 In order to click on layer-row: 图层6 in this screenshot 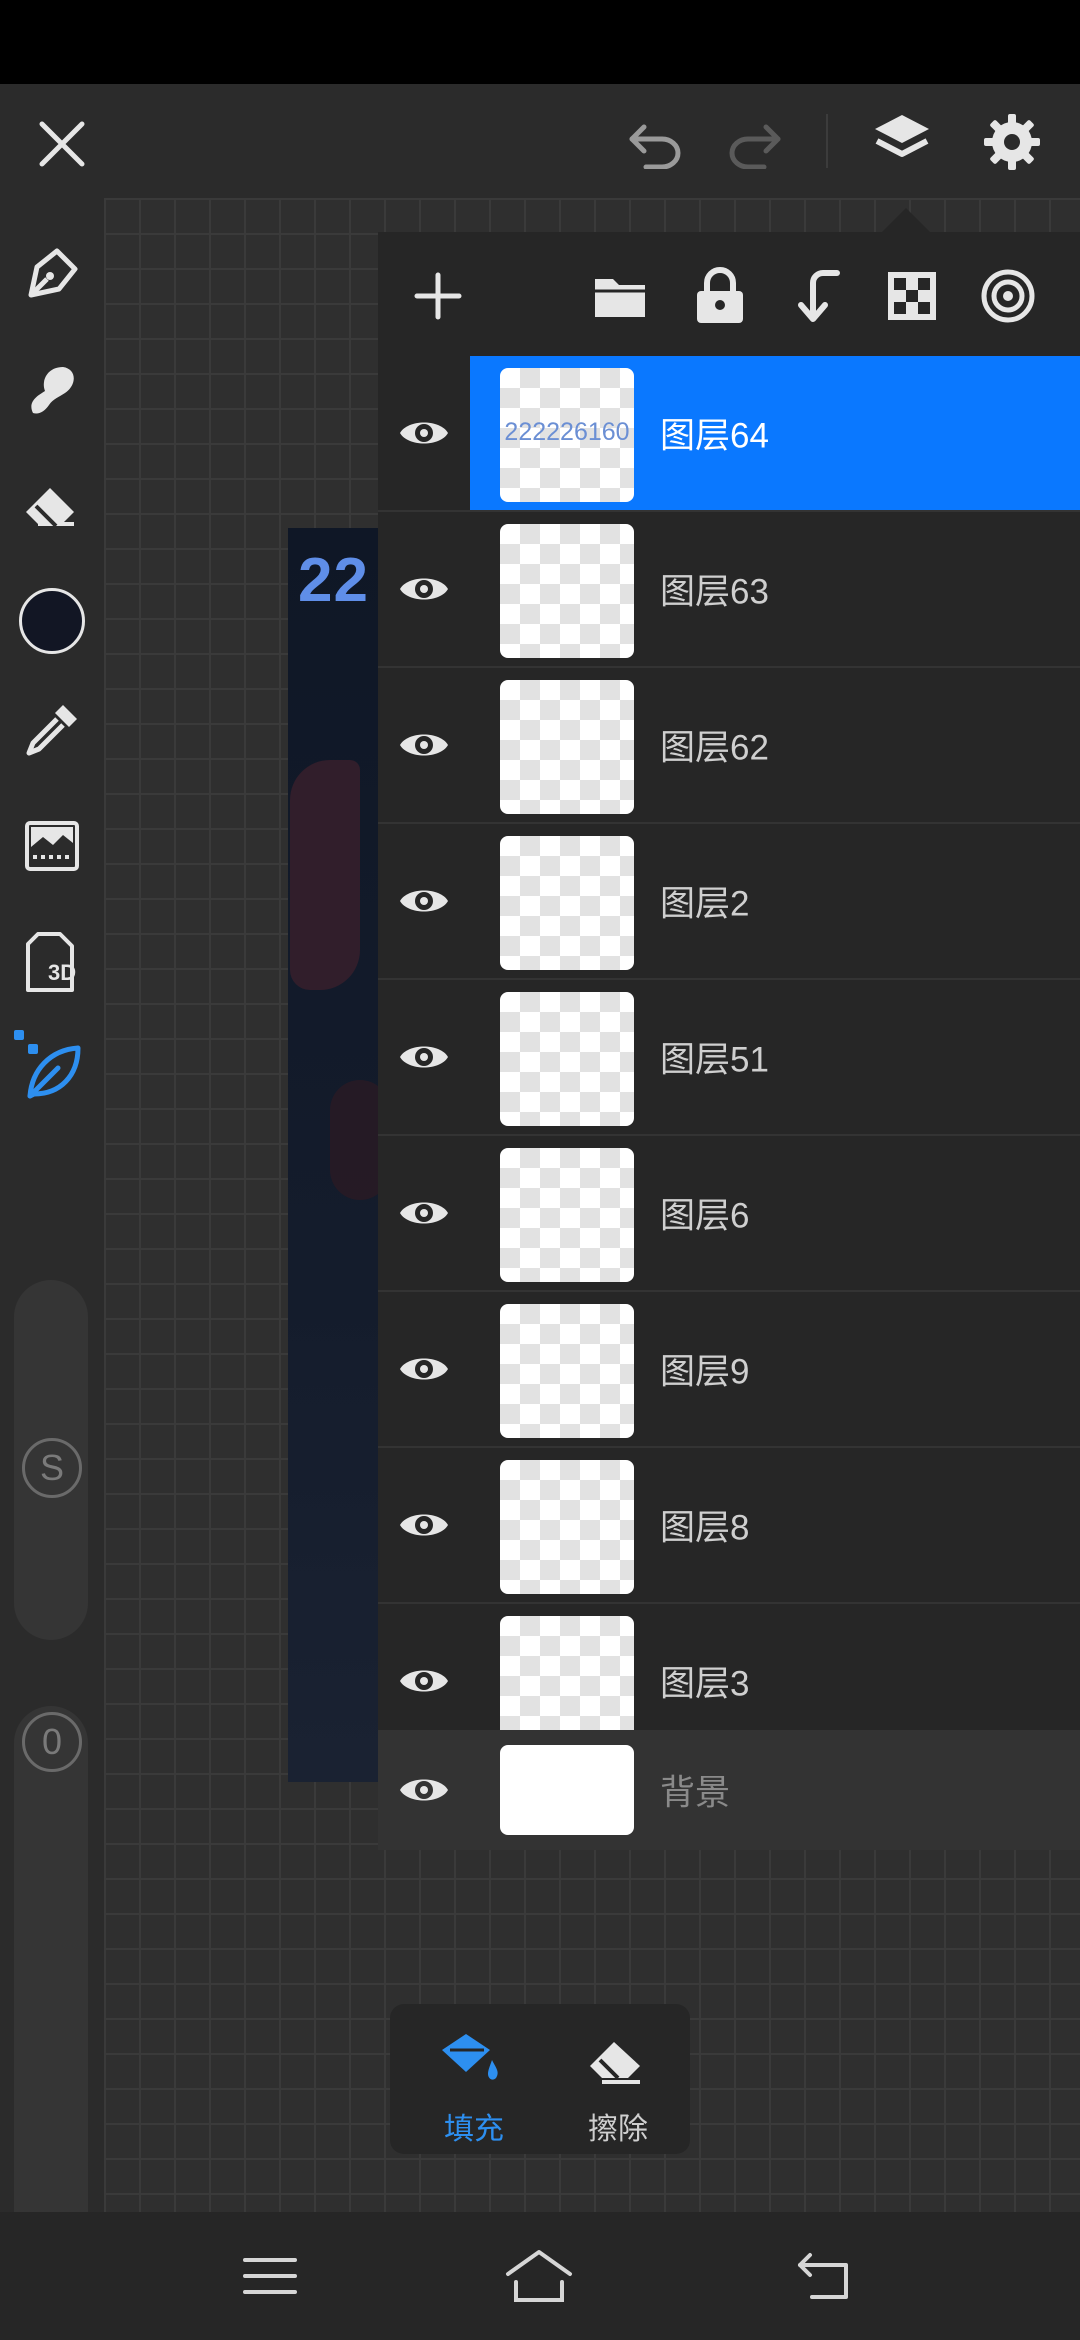, I will do `click(729, 1214)`.